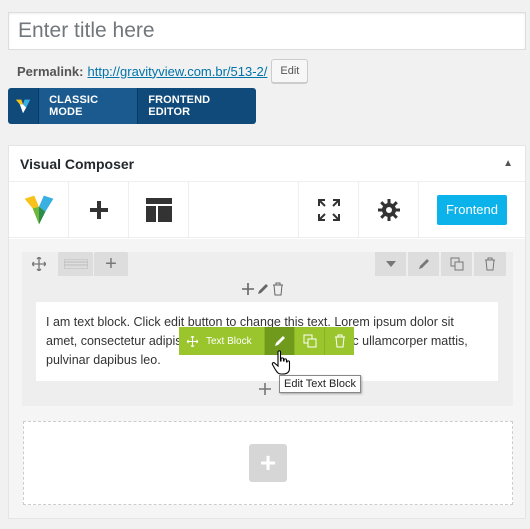 This screenshot has width=530, height=529. I want to click on delete-column-trash-icon, so click(278, 290).